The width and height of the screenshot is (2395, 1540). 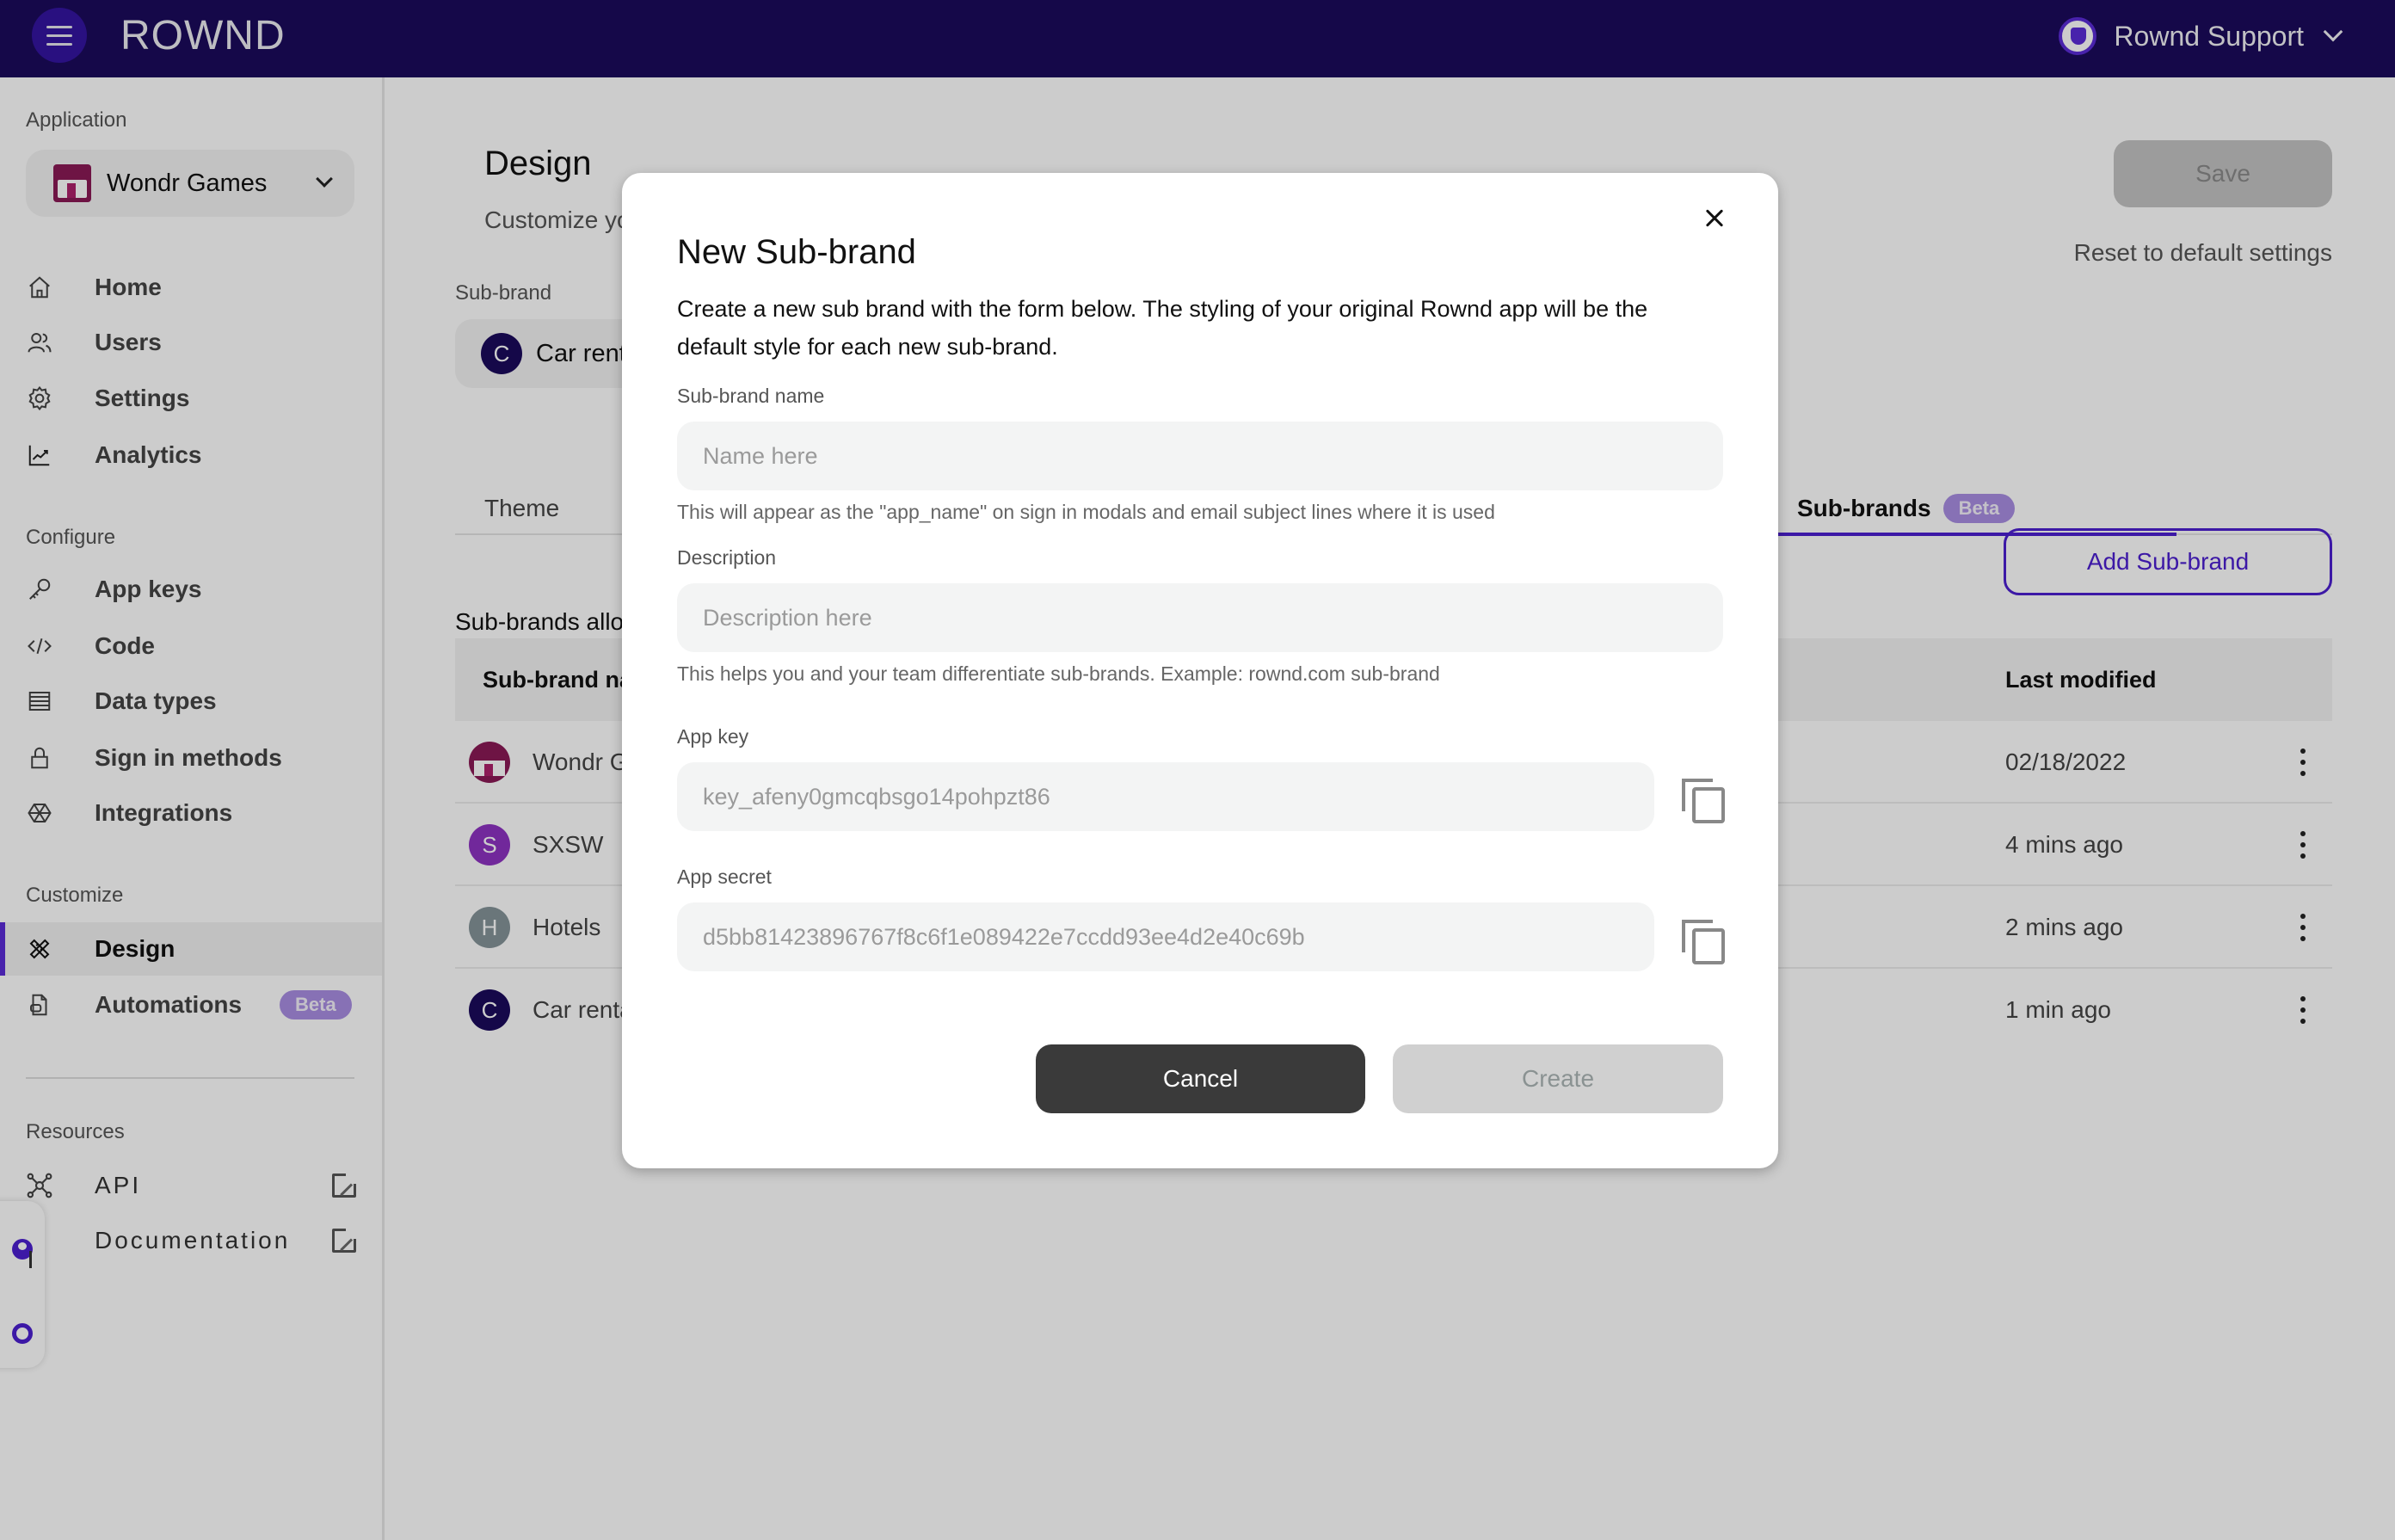 What do you see at coordinates (1558, 1078) in the screenshot?
I see `create-button: Create` at bounding box center [1558, 1078].